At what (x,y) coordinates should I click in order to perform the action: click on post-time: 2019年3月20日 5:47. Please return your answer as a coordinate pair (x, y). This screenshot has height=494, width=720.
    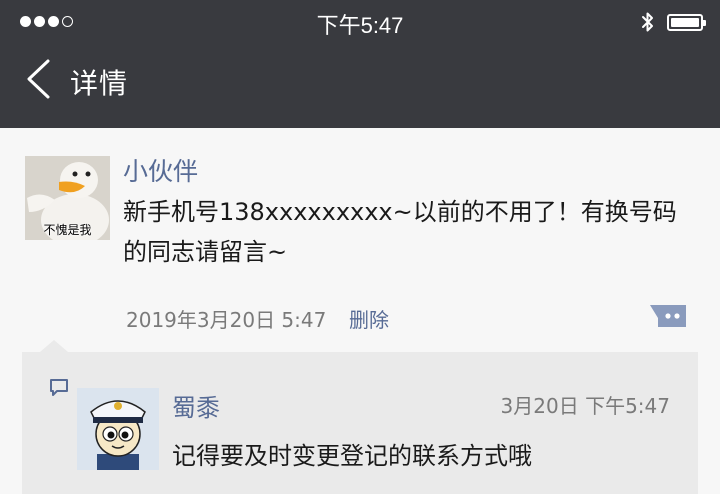
    Looking at the image, I should click on (226, 320).